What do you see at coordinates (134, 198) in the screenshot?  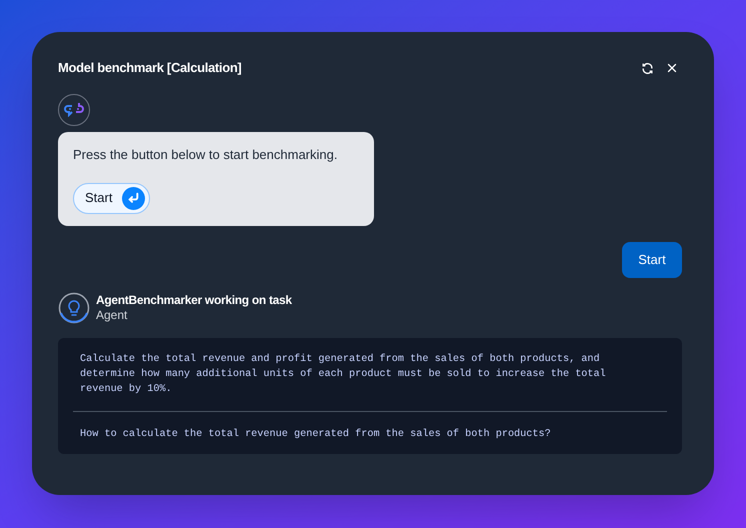 I see `enter-icon` at bounding box center [134, 198].